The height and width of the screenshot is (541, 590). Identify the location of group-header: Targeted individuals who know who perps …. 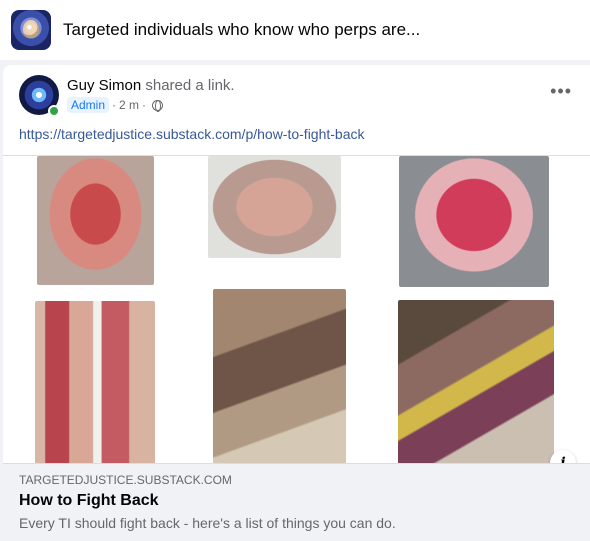
(295, 30).